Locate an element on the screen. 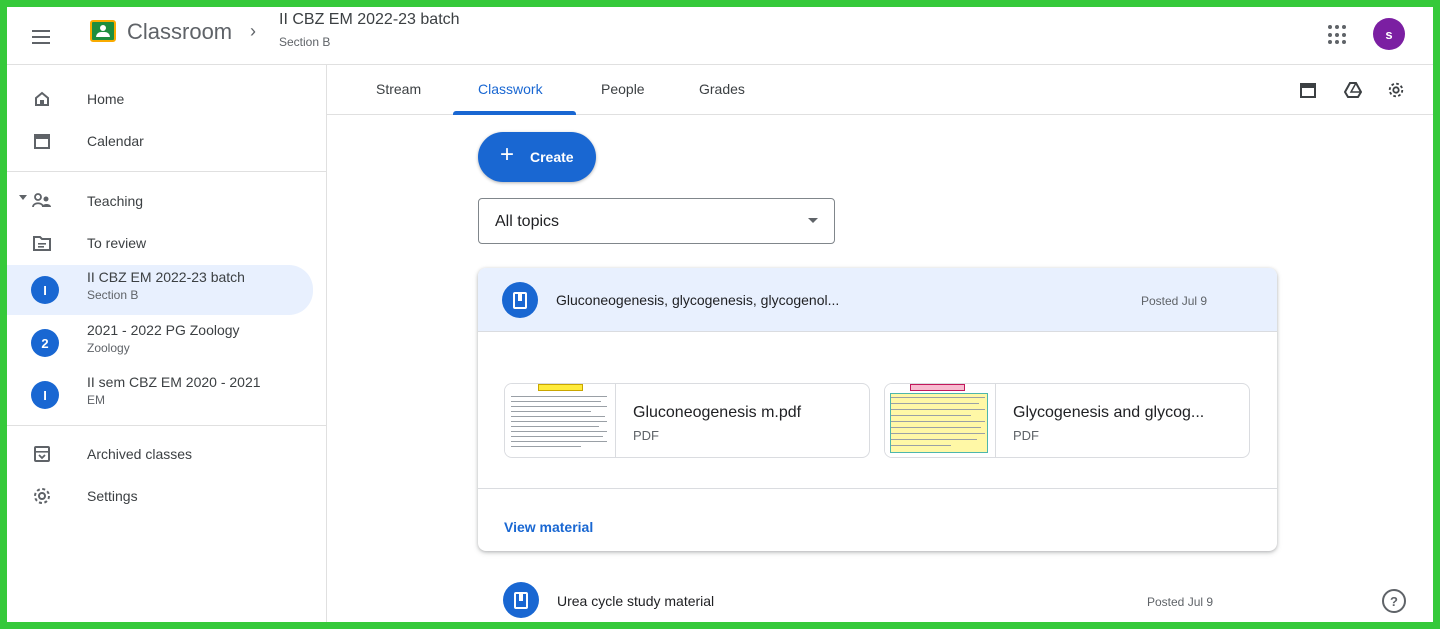 This screenshot has width=1440, height=629. sidebar-item-archived: Archived classes is located at coordinates (160, 454).